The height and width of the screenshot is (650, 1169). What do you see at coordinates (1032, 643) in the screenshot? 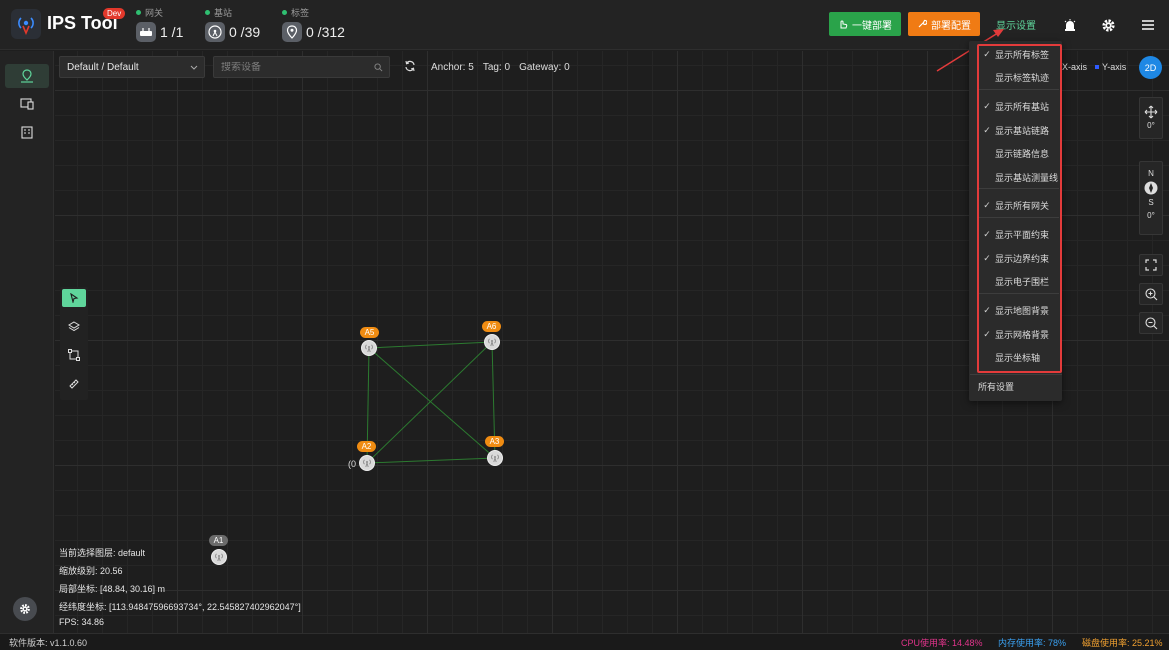
I see `memory-usage: 内存使用率: 78%` at bounding box center [1032, 643].